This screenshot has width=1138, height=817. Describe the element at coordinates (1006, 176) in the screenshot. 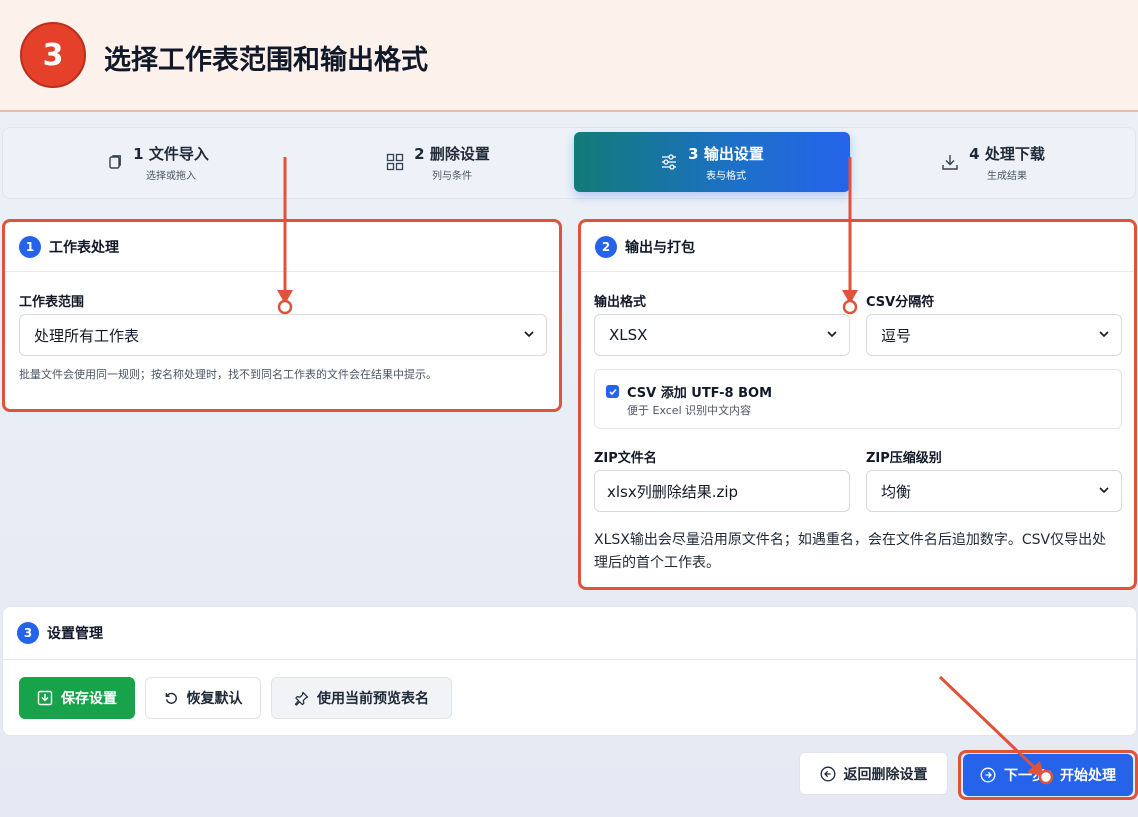

I see `tab-sub: 生成结果` at that location.